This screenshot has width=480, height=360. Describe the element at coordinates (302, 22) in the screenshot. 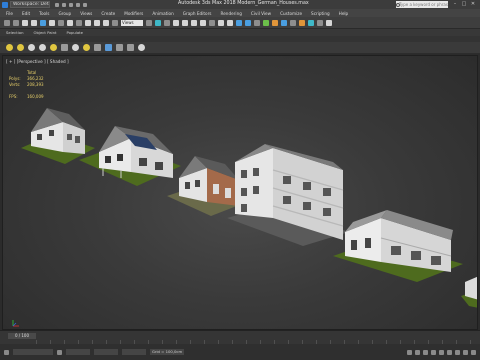

I see `render-production-icon` at that location.